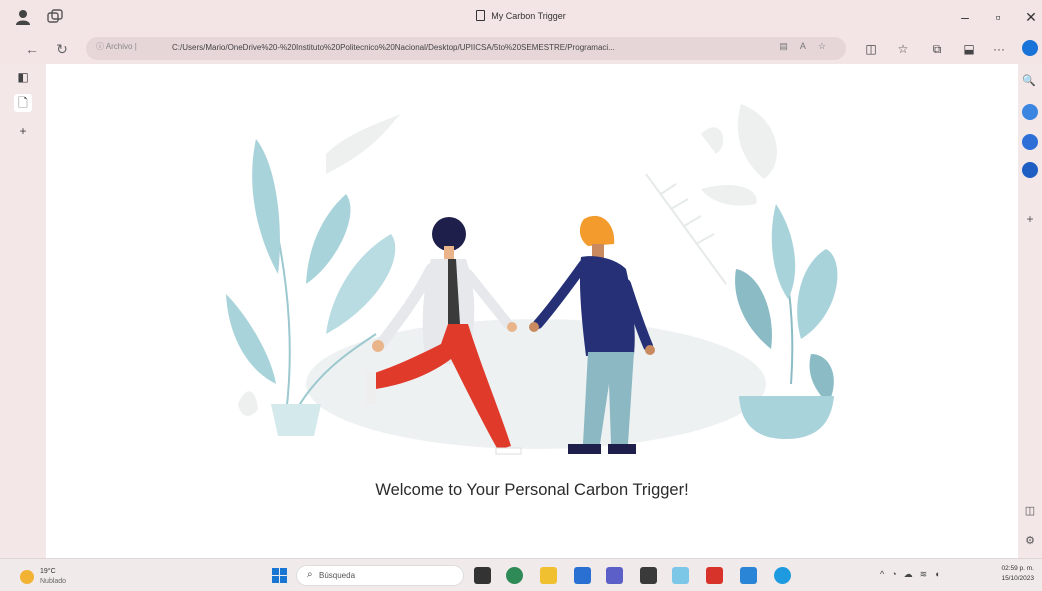 The image size is (1042, 591). I want to click on network-icon: ◔, so click(897, 574).